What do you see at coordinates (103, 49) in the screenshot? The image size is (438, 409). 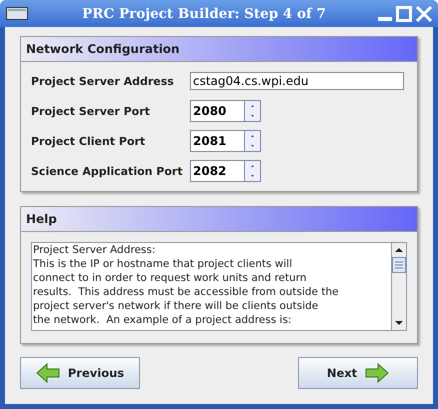 I see `panel-title: Network Configuration` at bounding box center [103, 49].